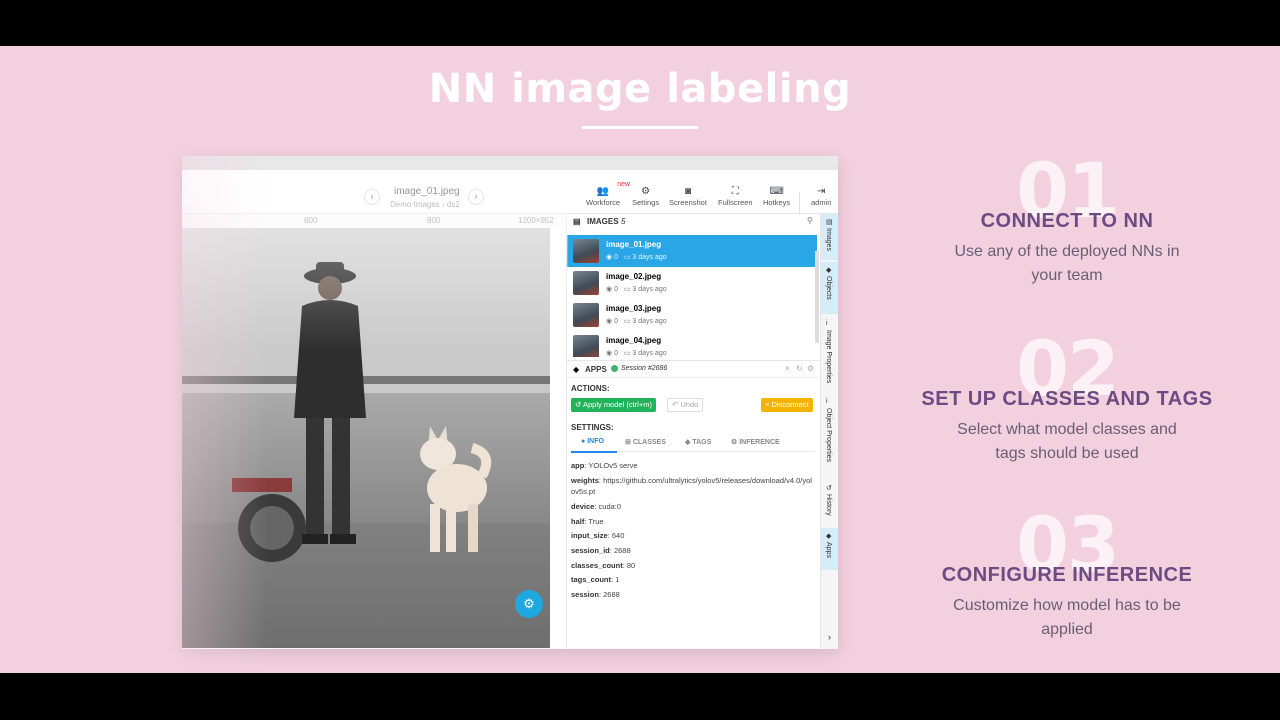  What do you see at coordinates (594, 452) in the screenshot?
I see `active-tab-indicator` at bounding box center [594, 452].